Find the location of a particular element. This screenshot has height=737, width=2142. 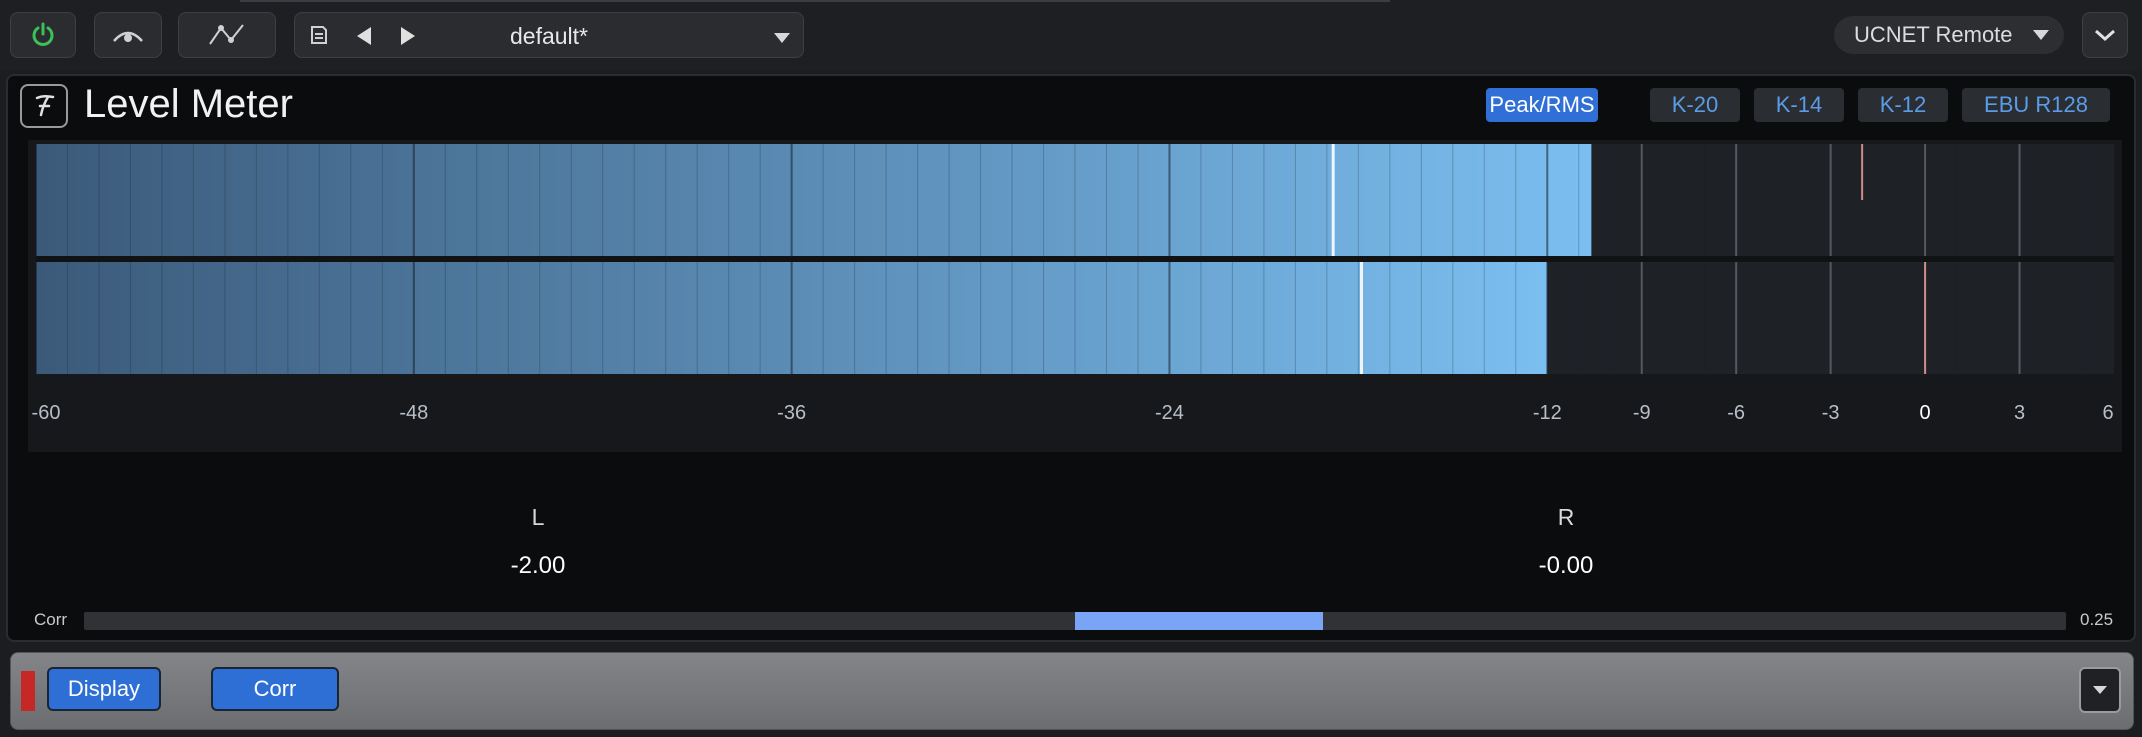

preset-selector: default* is located at coordinates (549, 35).